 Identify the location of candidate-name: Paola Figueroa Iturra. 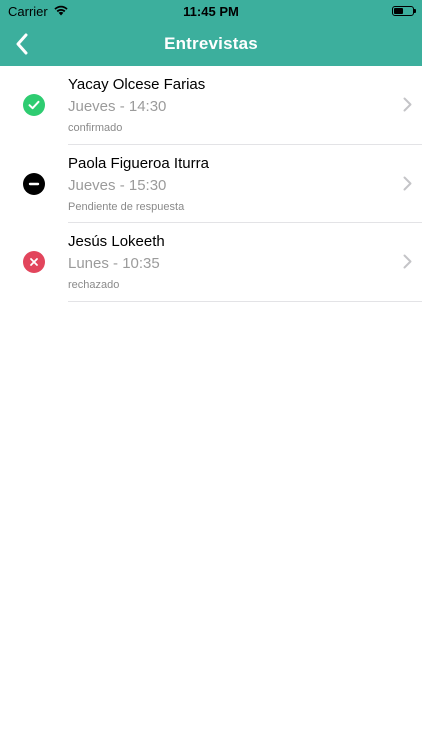
(138, 163).